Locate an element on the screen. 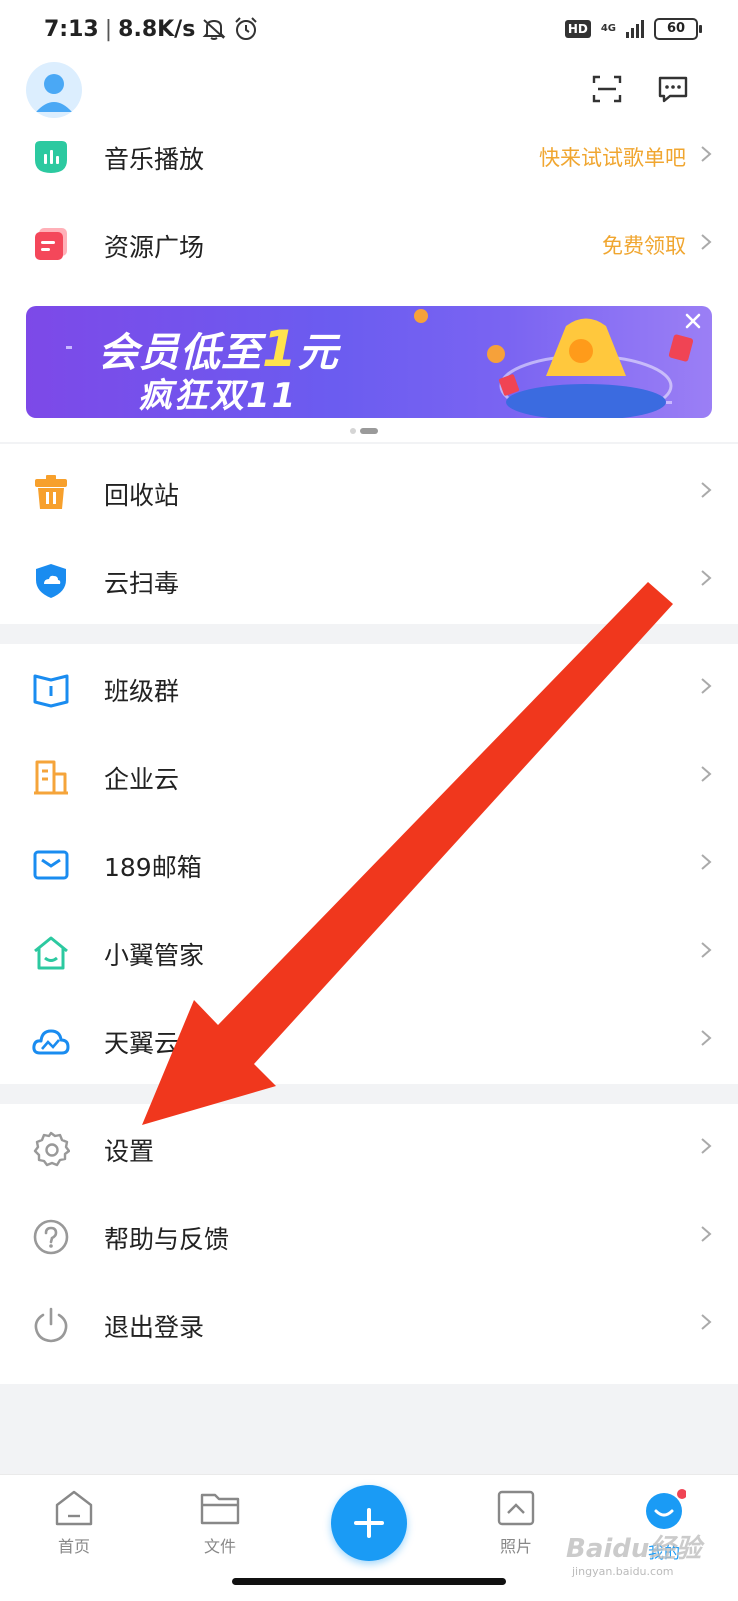  class-book-icon is located at coordinates (51, 691).